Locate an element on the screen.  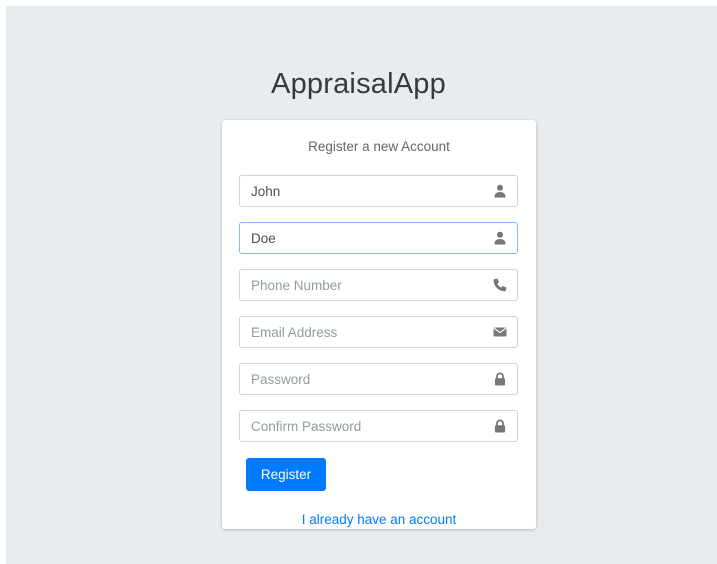
envelope-icon is located at coordinates (500, 332).